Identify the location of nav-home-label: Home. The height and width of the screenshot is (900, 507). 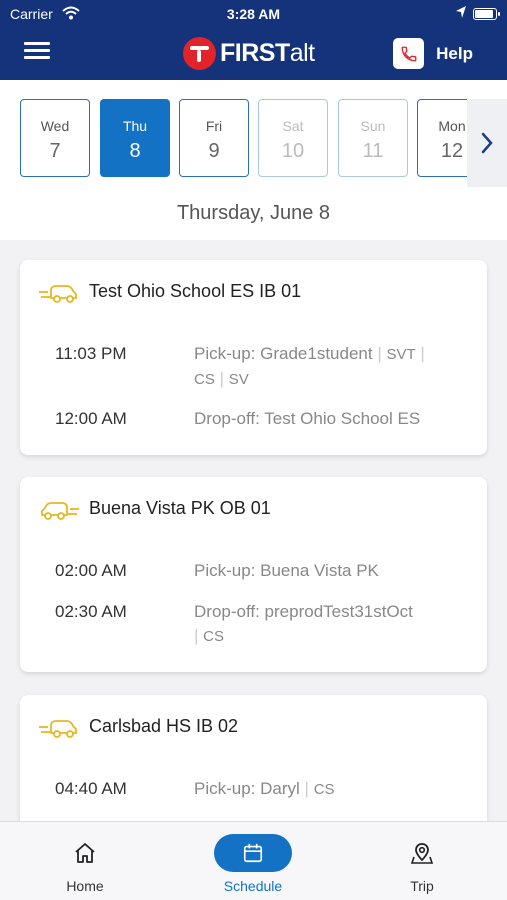
(85, 886).